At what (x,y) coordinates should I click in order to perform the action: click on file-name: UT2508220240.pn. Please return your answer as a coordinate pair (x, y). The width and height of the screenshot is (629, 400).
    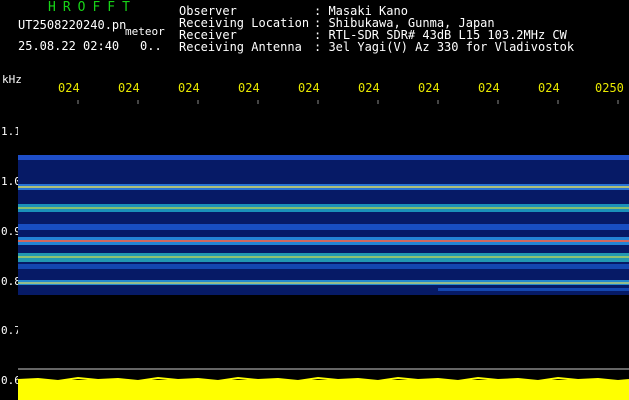
    Looking at the image, I should click on (72, 25).